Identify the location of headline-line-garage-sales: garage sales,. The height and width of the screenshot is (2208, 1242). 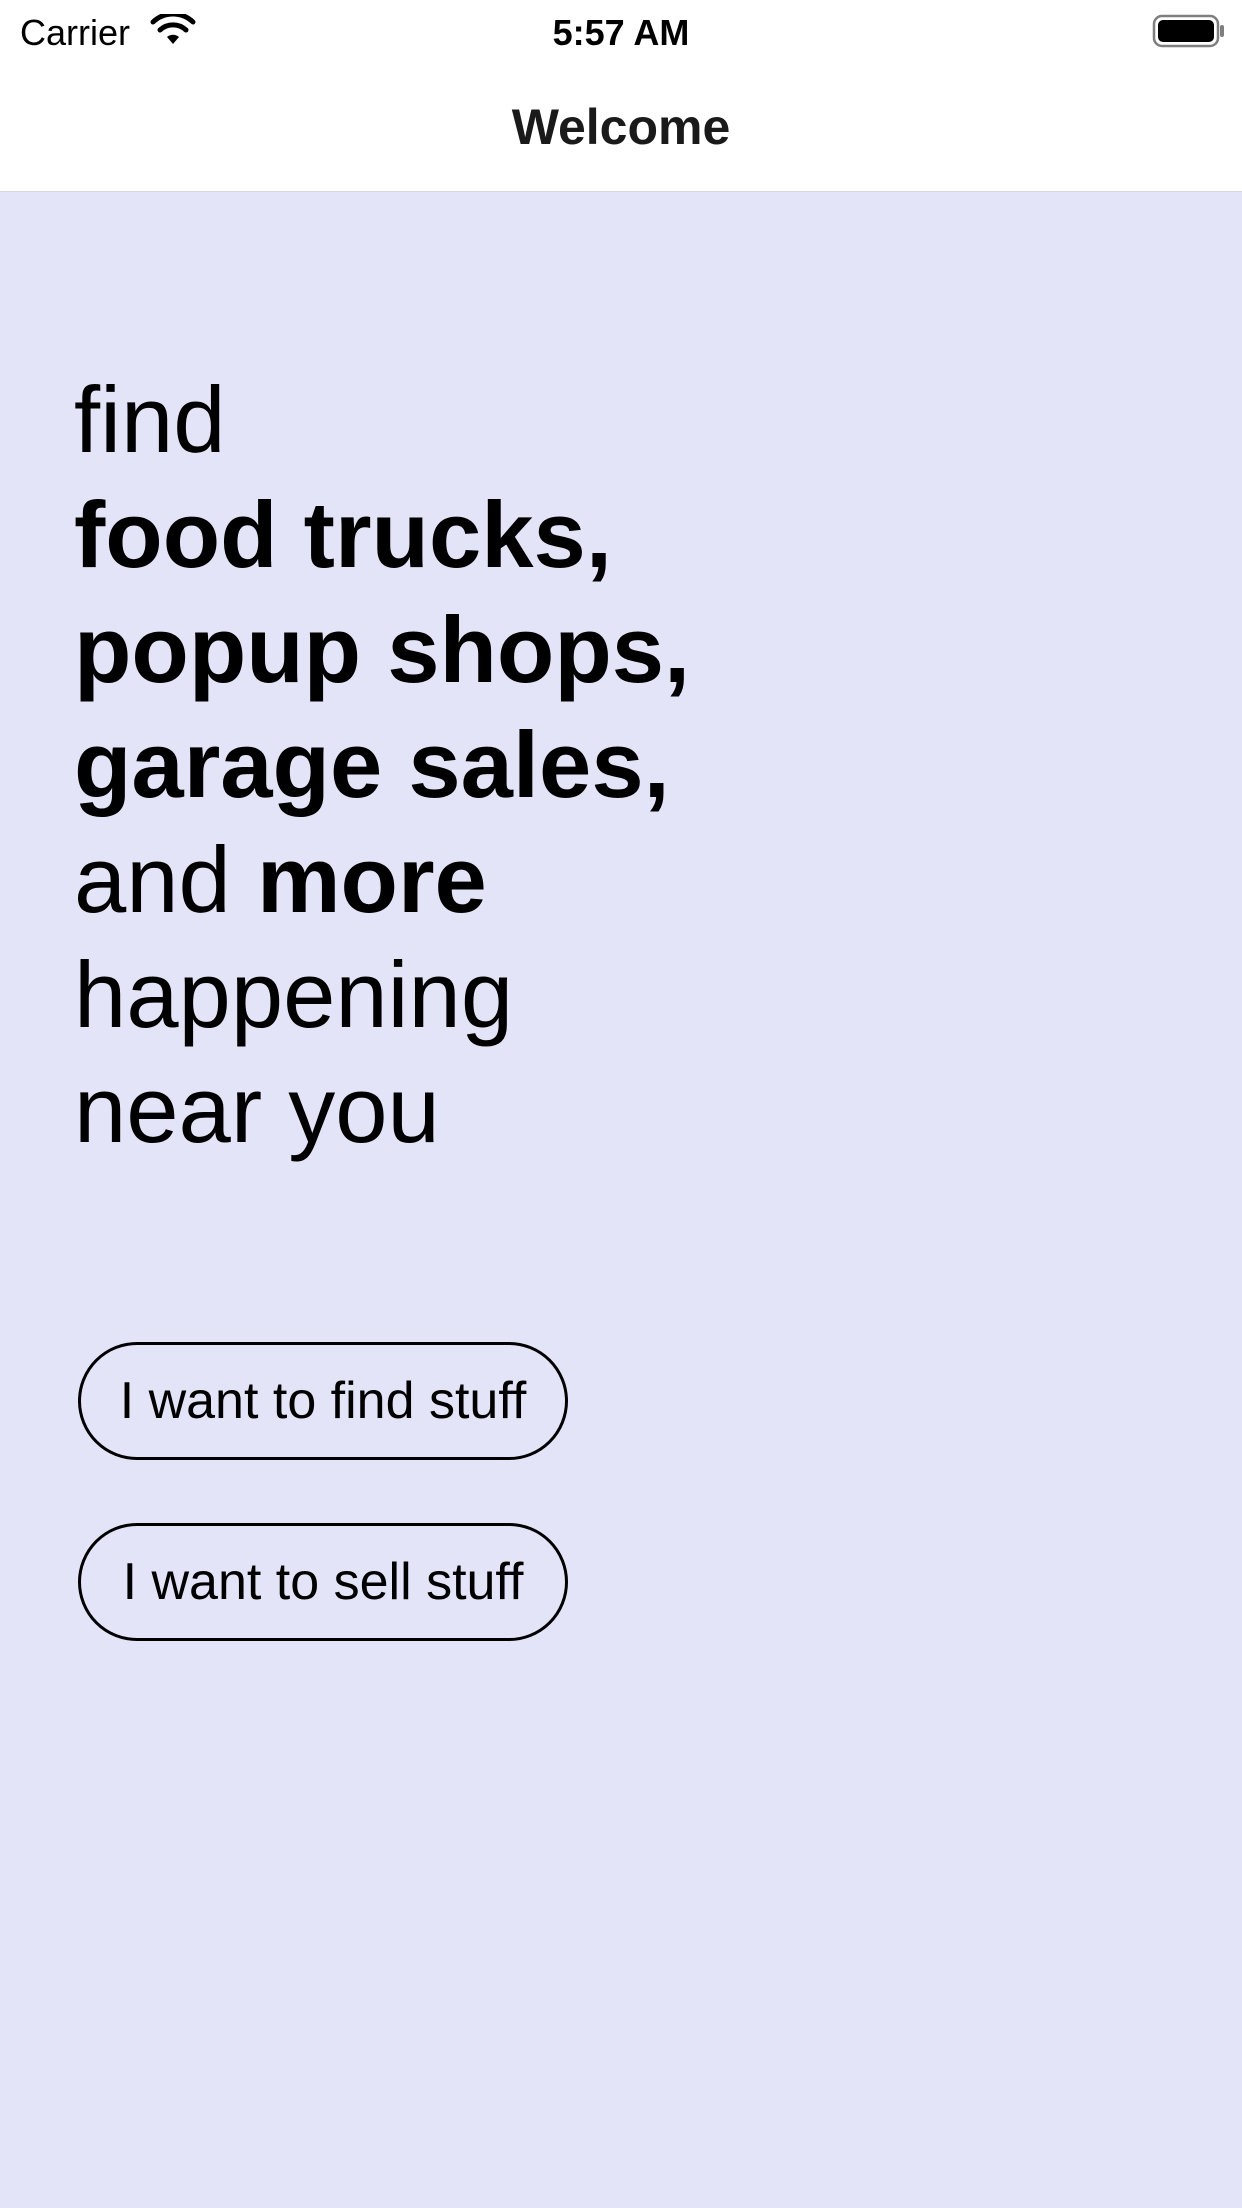
(372, 764).